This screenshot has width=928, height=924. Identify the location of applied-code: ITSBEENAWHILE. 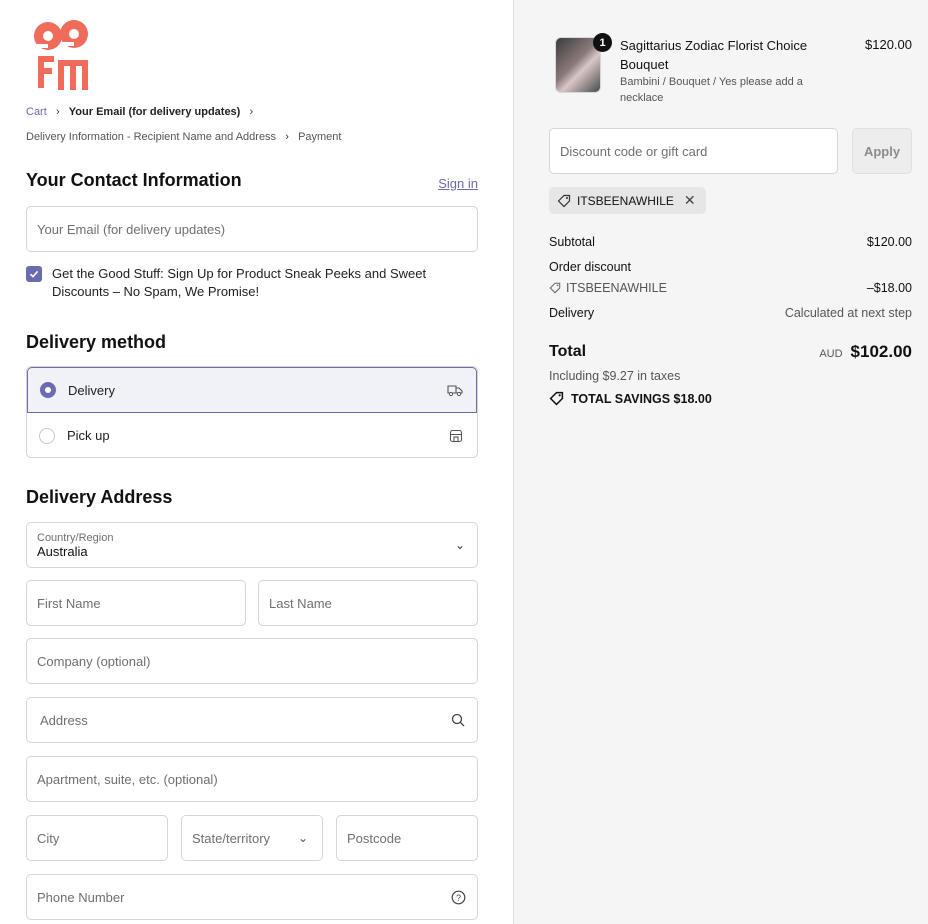
(625, 200).